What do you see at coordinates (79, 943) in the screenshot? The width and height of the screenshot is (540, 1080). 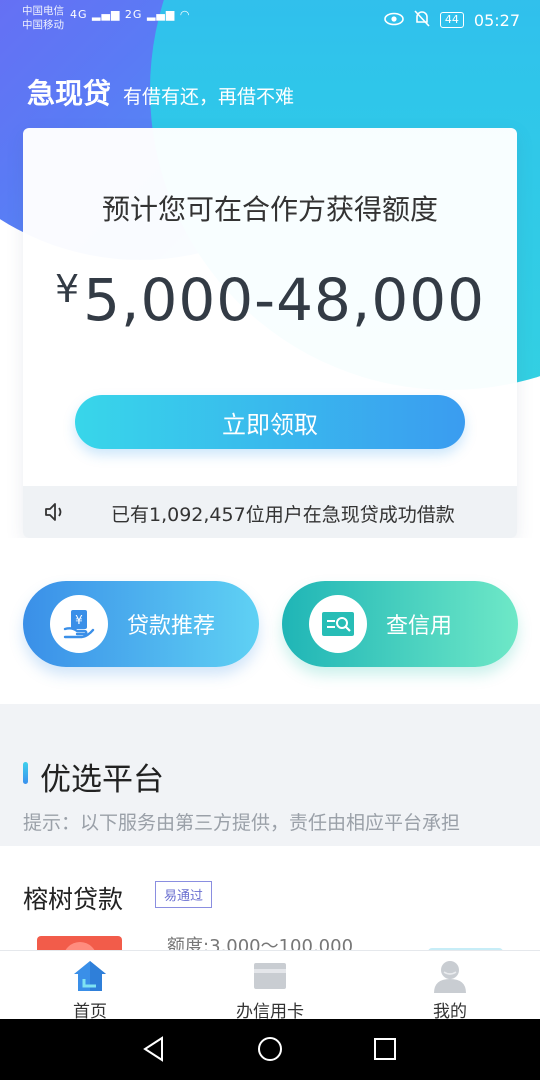 I see `platform-logo` at bounding box center [79, 943].